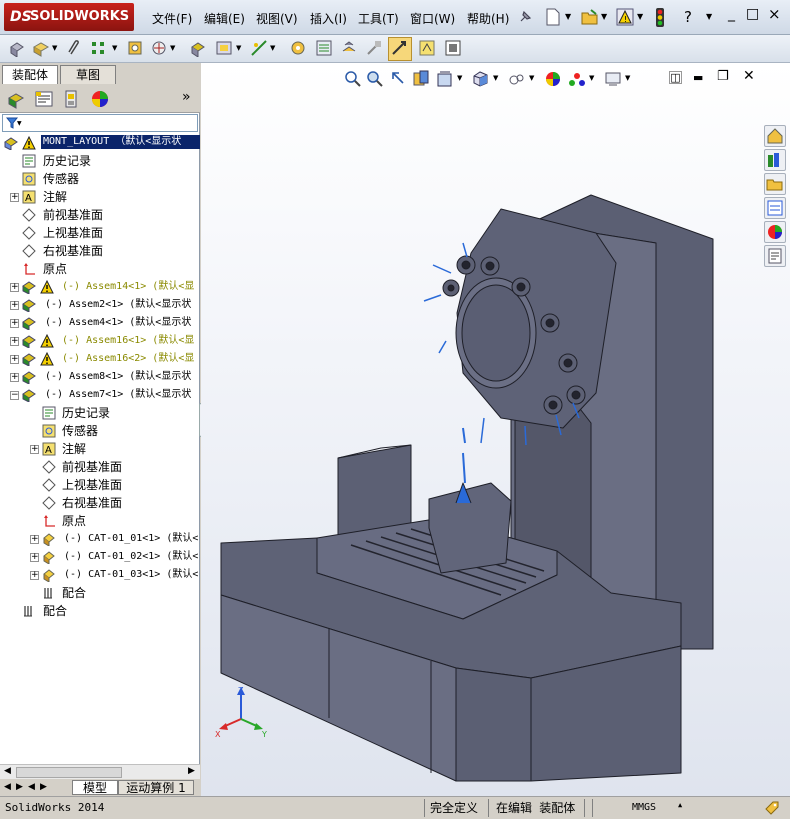 This screenshot has width=790, height=819. Describe the element at coordinates (488, 18) in the screenshot. I see `menu-help: 帮助(H)` at that location.